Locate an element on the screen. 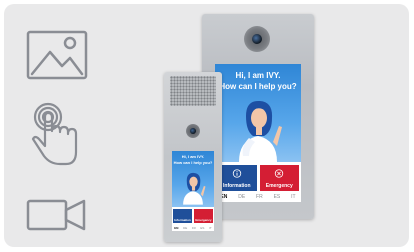 Image resolution: width=414 pixels, height=252 pixels. video-camera-icon is located at coordinates (57, 215).